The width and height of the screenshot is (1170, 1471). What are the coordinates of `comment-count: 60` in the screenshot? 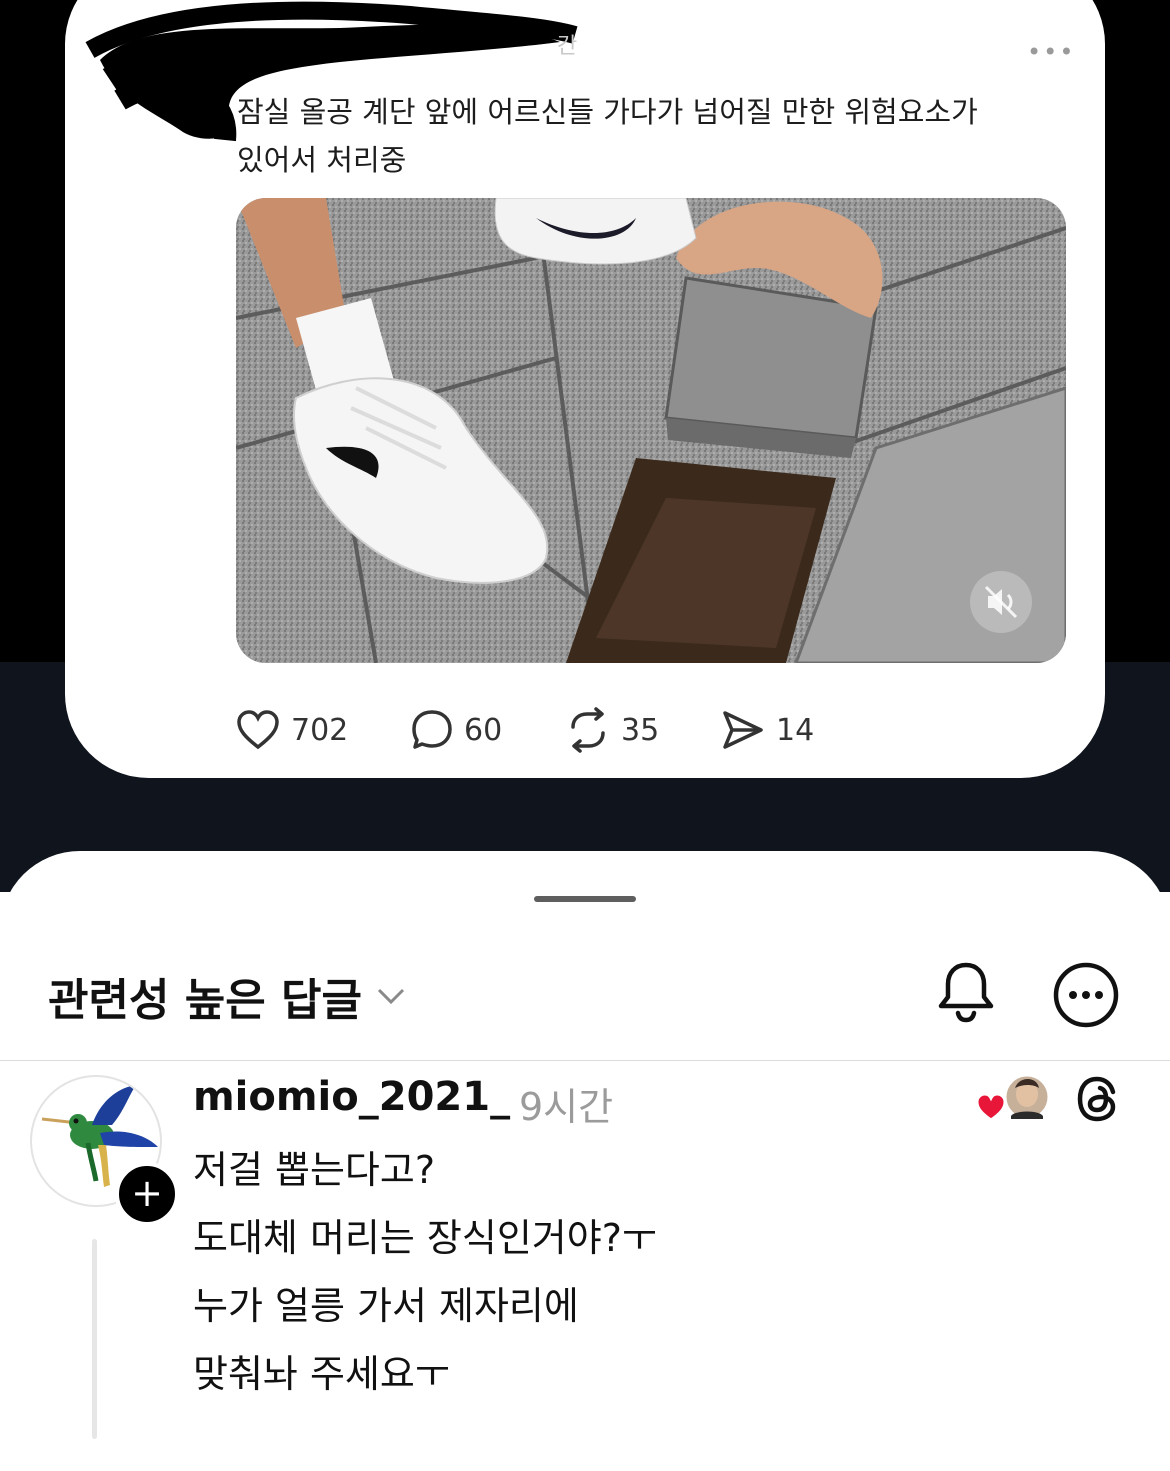 It's located at (483, 730).